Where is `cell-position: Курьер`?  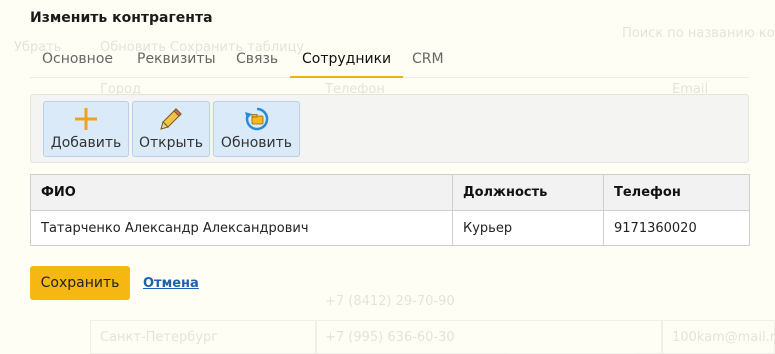 cell-position: Курьер is located at coordinates (528, 228).